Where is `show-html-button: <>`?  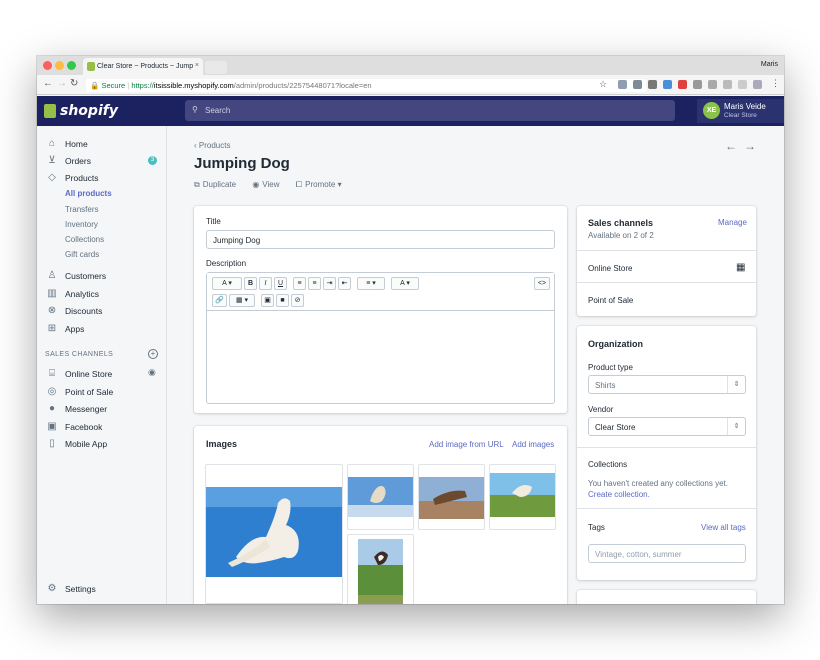
show-html-button: <> is located at coordinates (542, 283).